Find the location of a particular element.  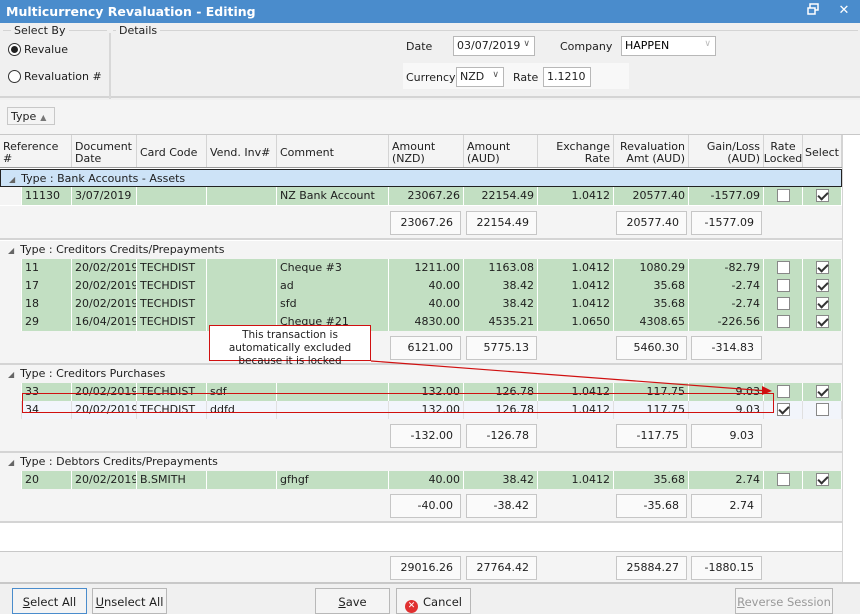

company-select: HAPPEN ∨ is located at coordinates (668, 46).